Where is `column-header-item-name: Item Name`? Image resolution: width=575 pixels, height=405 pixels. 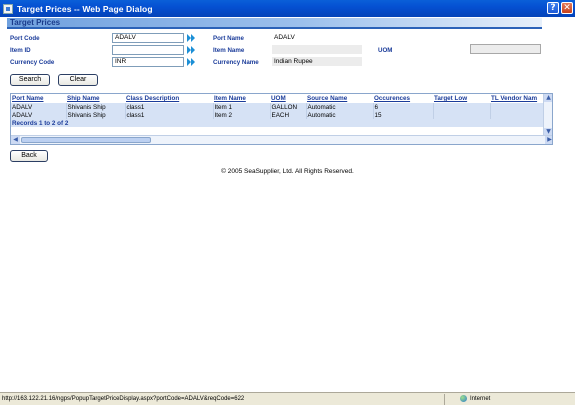 column-header-item-name: Item Name is located at coordinates (241, 98).